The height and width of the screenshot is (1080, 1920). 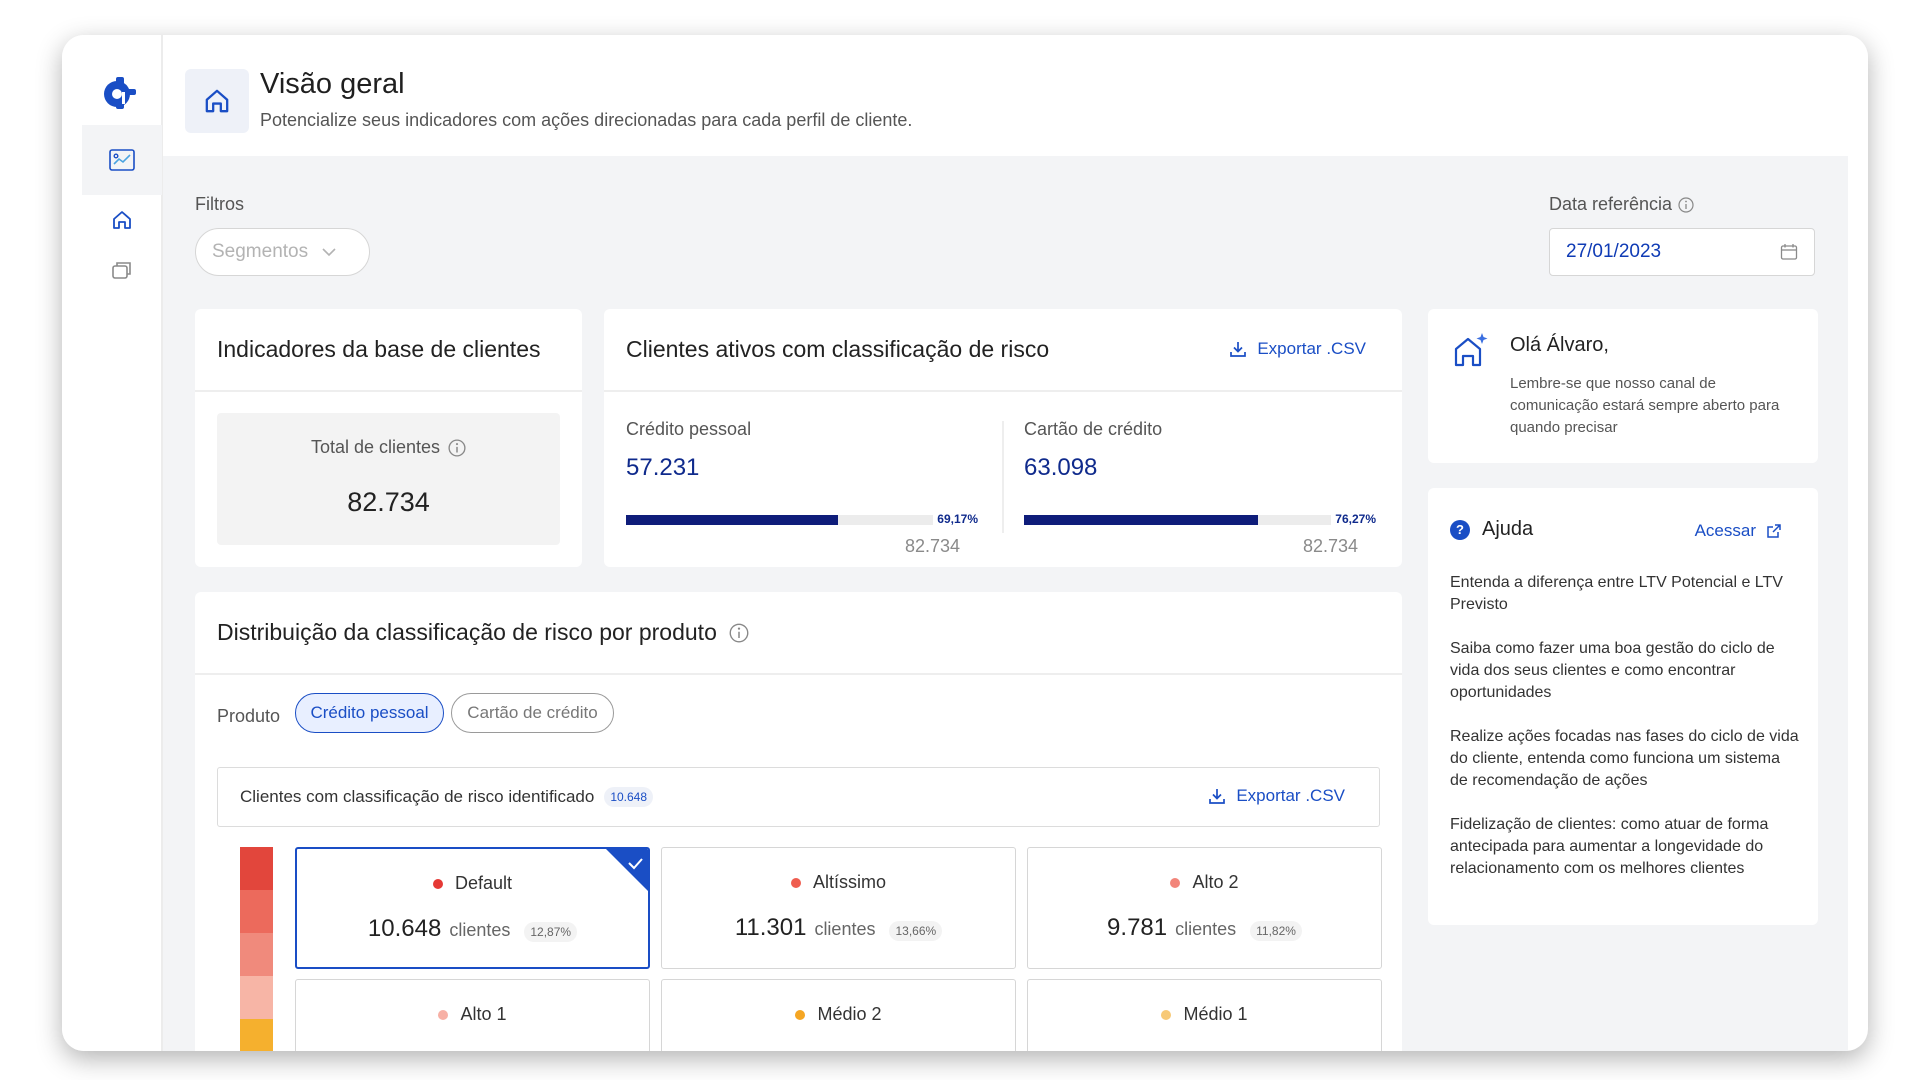 I want to click on risk-product-cartao: Cartão de crédito 63.098 76,27% 82.734, so click(x=1204, y=487).